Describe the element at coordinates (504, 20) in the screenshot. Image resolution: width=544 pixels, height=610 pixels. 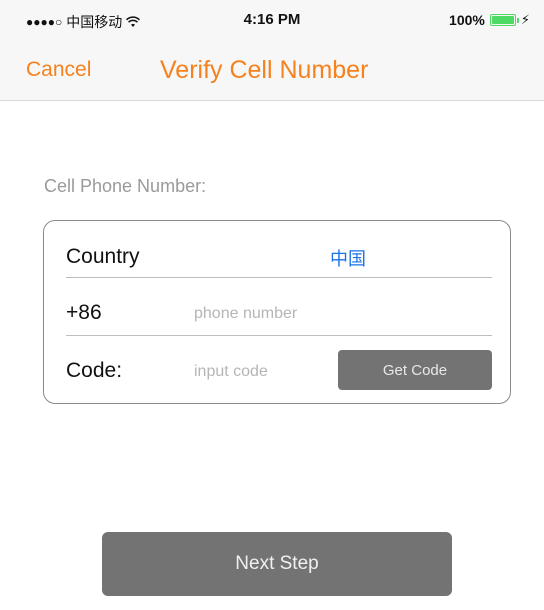
I see `battery-icon` at that location.